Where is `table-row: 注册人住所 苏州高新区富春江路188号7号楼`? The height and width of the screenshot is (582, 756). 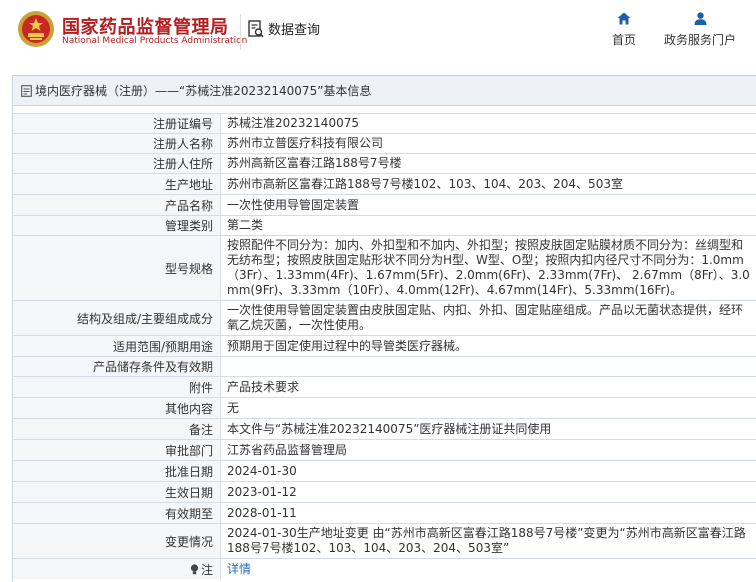
table-row: 注册人住所 苏州高新区富春江路188号7号楼 is located at coordinates (384, 163).